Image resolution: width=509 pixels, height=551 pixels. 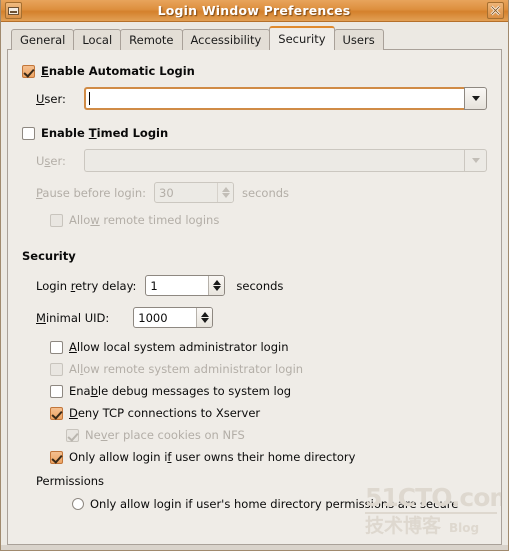 I want to click on login-retry-delay-stepper, so click(x=216, y=285).